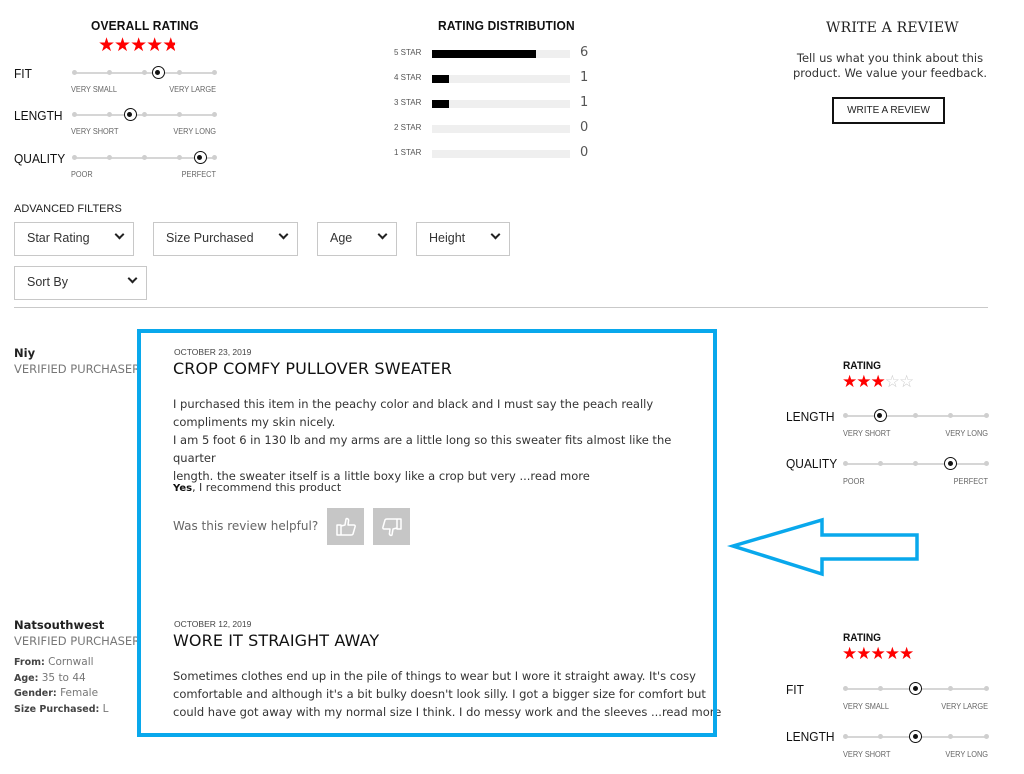 The height and width of the screenshot is (774, 1024). What do you see at coordinates (194, 131) in the screenshot?
I see `length-max-label: VERY LONG` at bounding box center [194, 131].